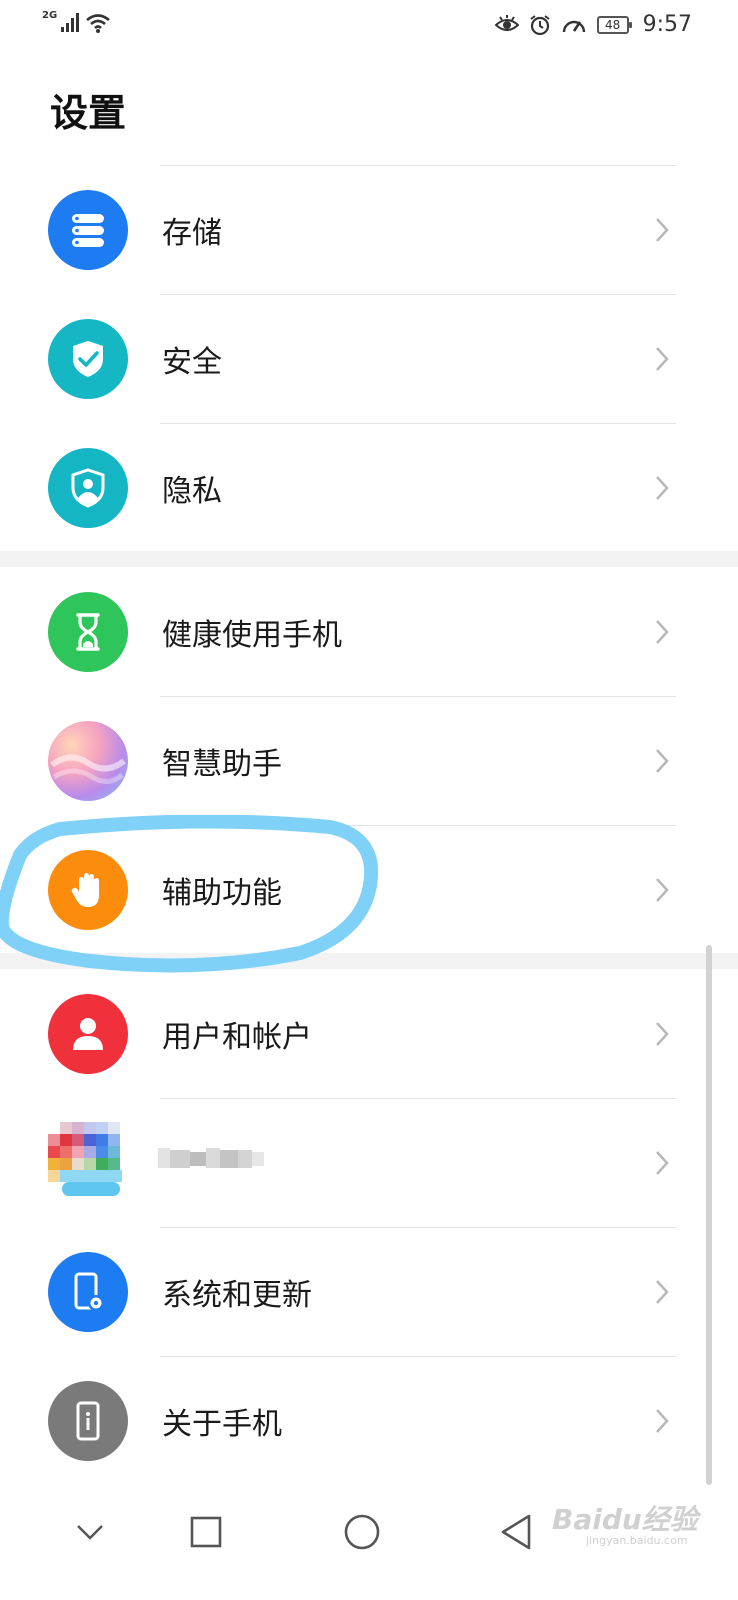  Describe the element at coordinates (369, 1033) in the screenshot. I see `settings-item-users-accounts: 用户和帐户` at that location.